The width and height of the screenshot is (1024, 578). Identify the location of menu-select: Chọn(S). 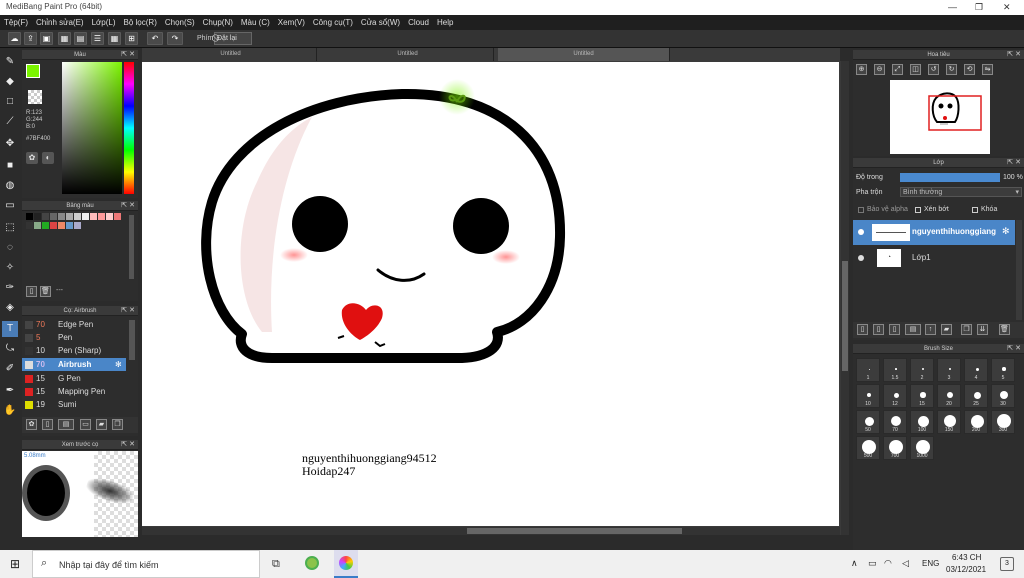
(180, 22).